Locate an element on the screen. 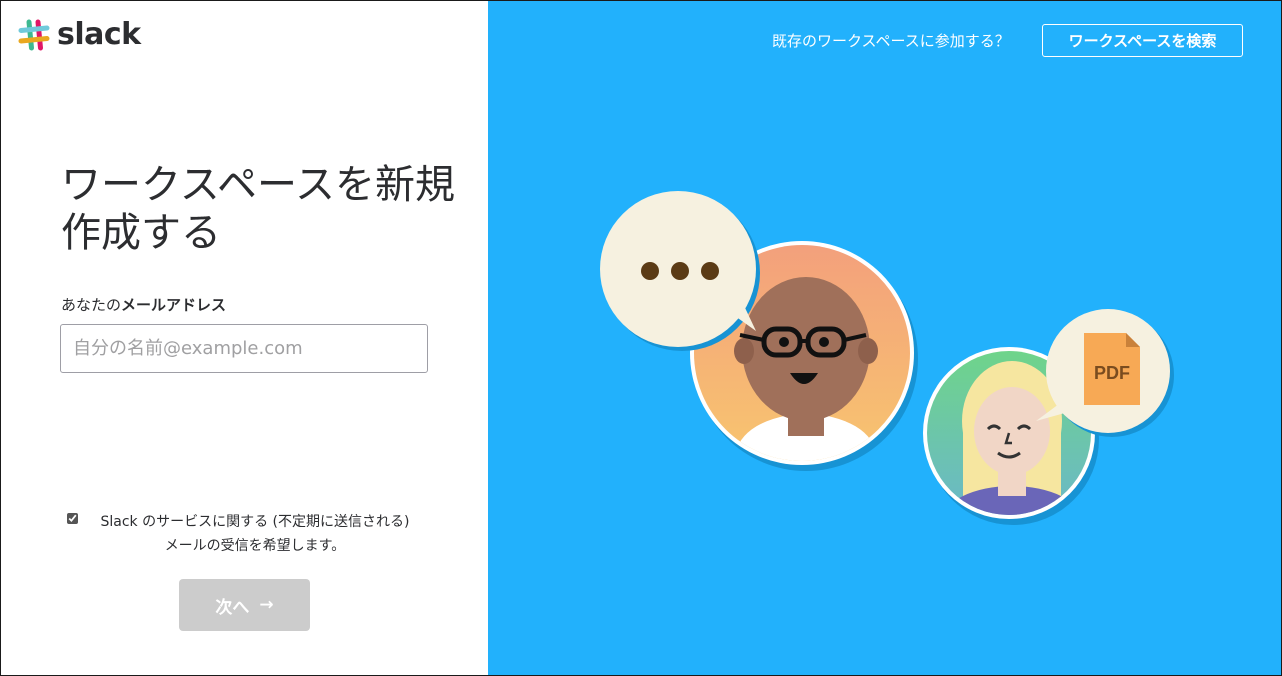 The width and height of the screenshot is (1282, 676). next-button: 次へ → is located at coordinates (244, 605).